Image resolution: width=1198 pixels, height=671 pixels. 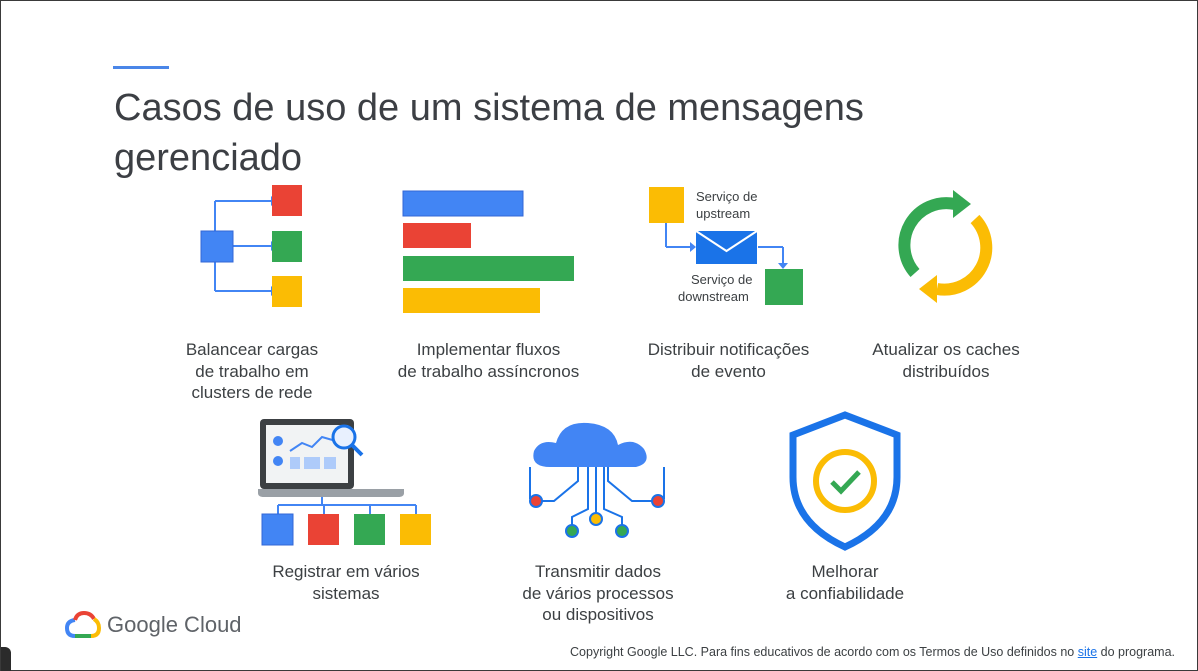 I want to click on use-case-4-line-1: Atualizar os caches, so click(x=946, y=349).